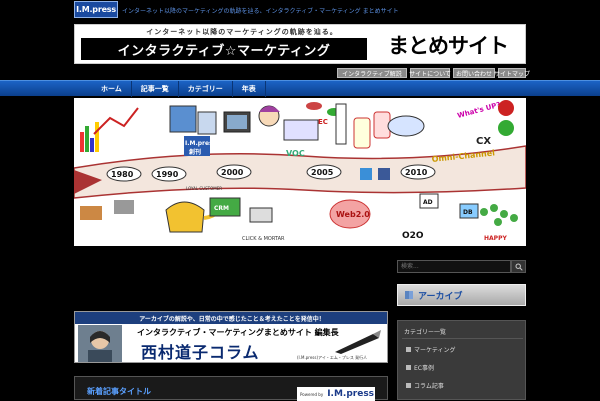 The height and width of the screenshot is (401, 600). What do you see at coordinates (430, 73) in the screenshot?
I see `sublink-about: サイトについて` at bounding box center [430, 73].